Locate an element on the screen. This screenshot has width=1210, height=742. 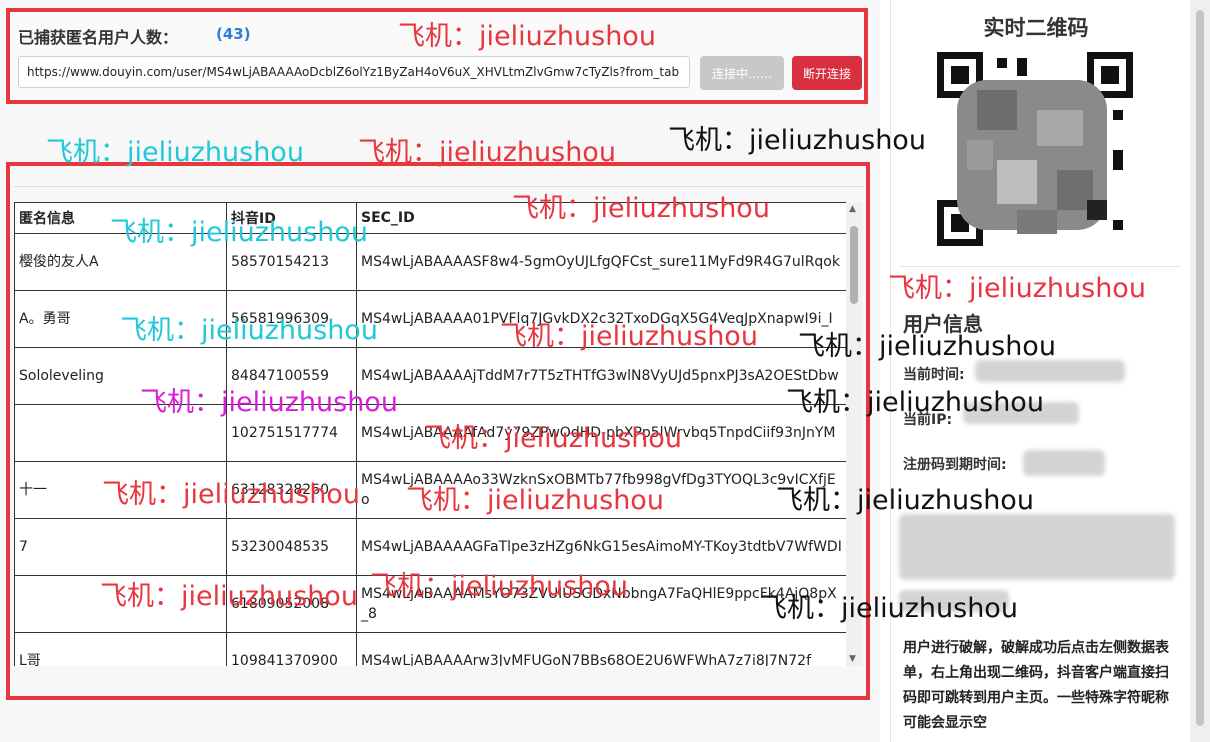
window-scrollbar is located at coordinates (1200, 371).